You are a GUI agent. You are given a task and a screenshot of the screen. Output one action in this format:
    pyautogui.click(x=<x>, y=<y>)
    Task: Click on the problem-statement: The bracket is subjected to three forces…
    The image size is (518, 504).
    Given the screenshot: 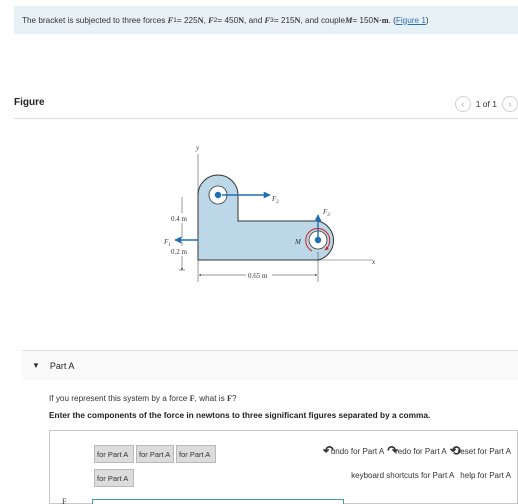 What is the action you would take?
    pyautogui.click(x=266, y=20)
    